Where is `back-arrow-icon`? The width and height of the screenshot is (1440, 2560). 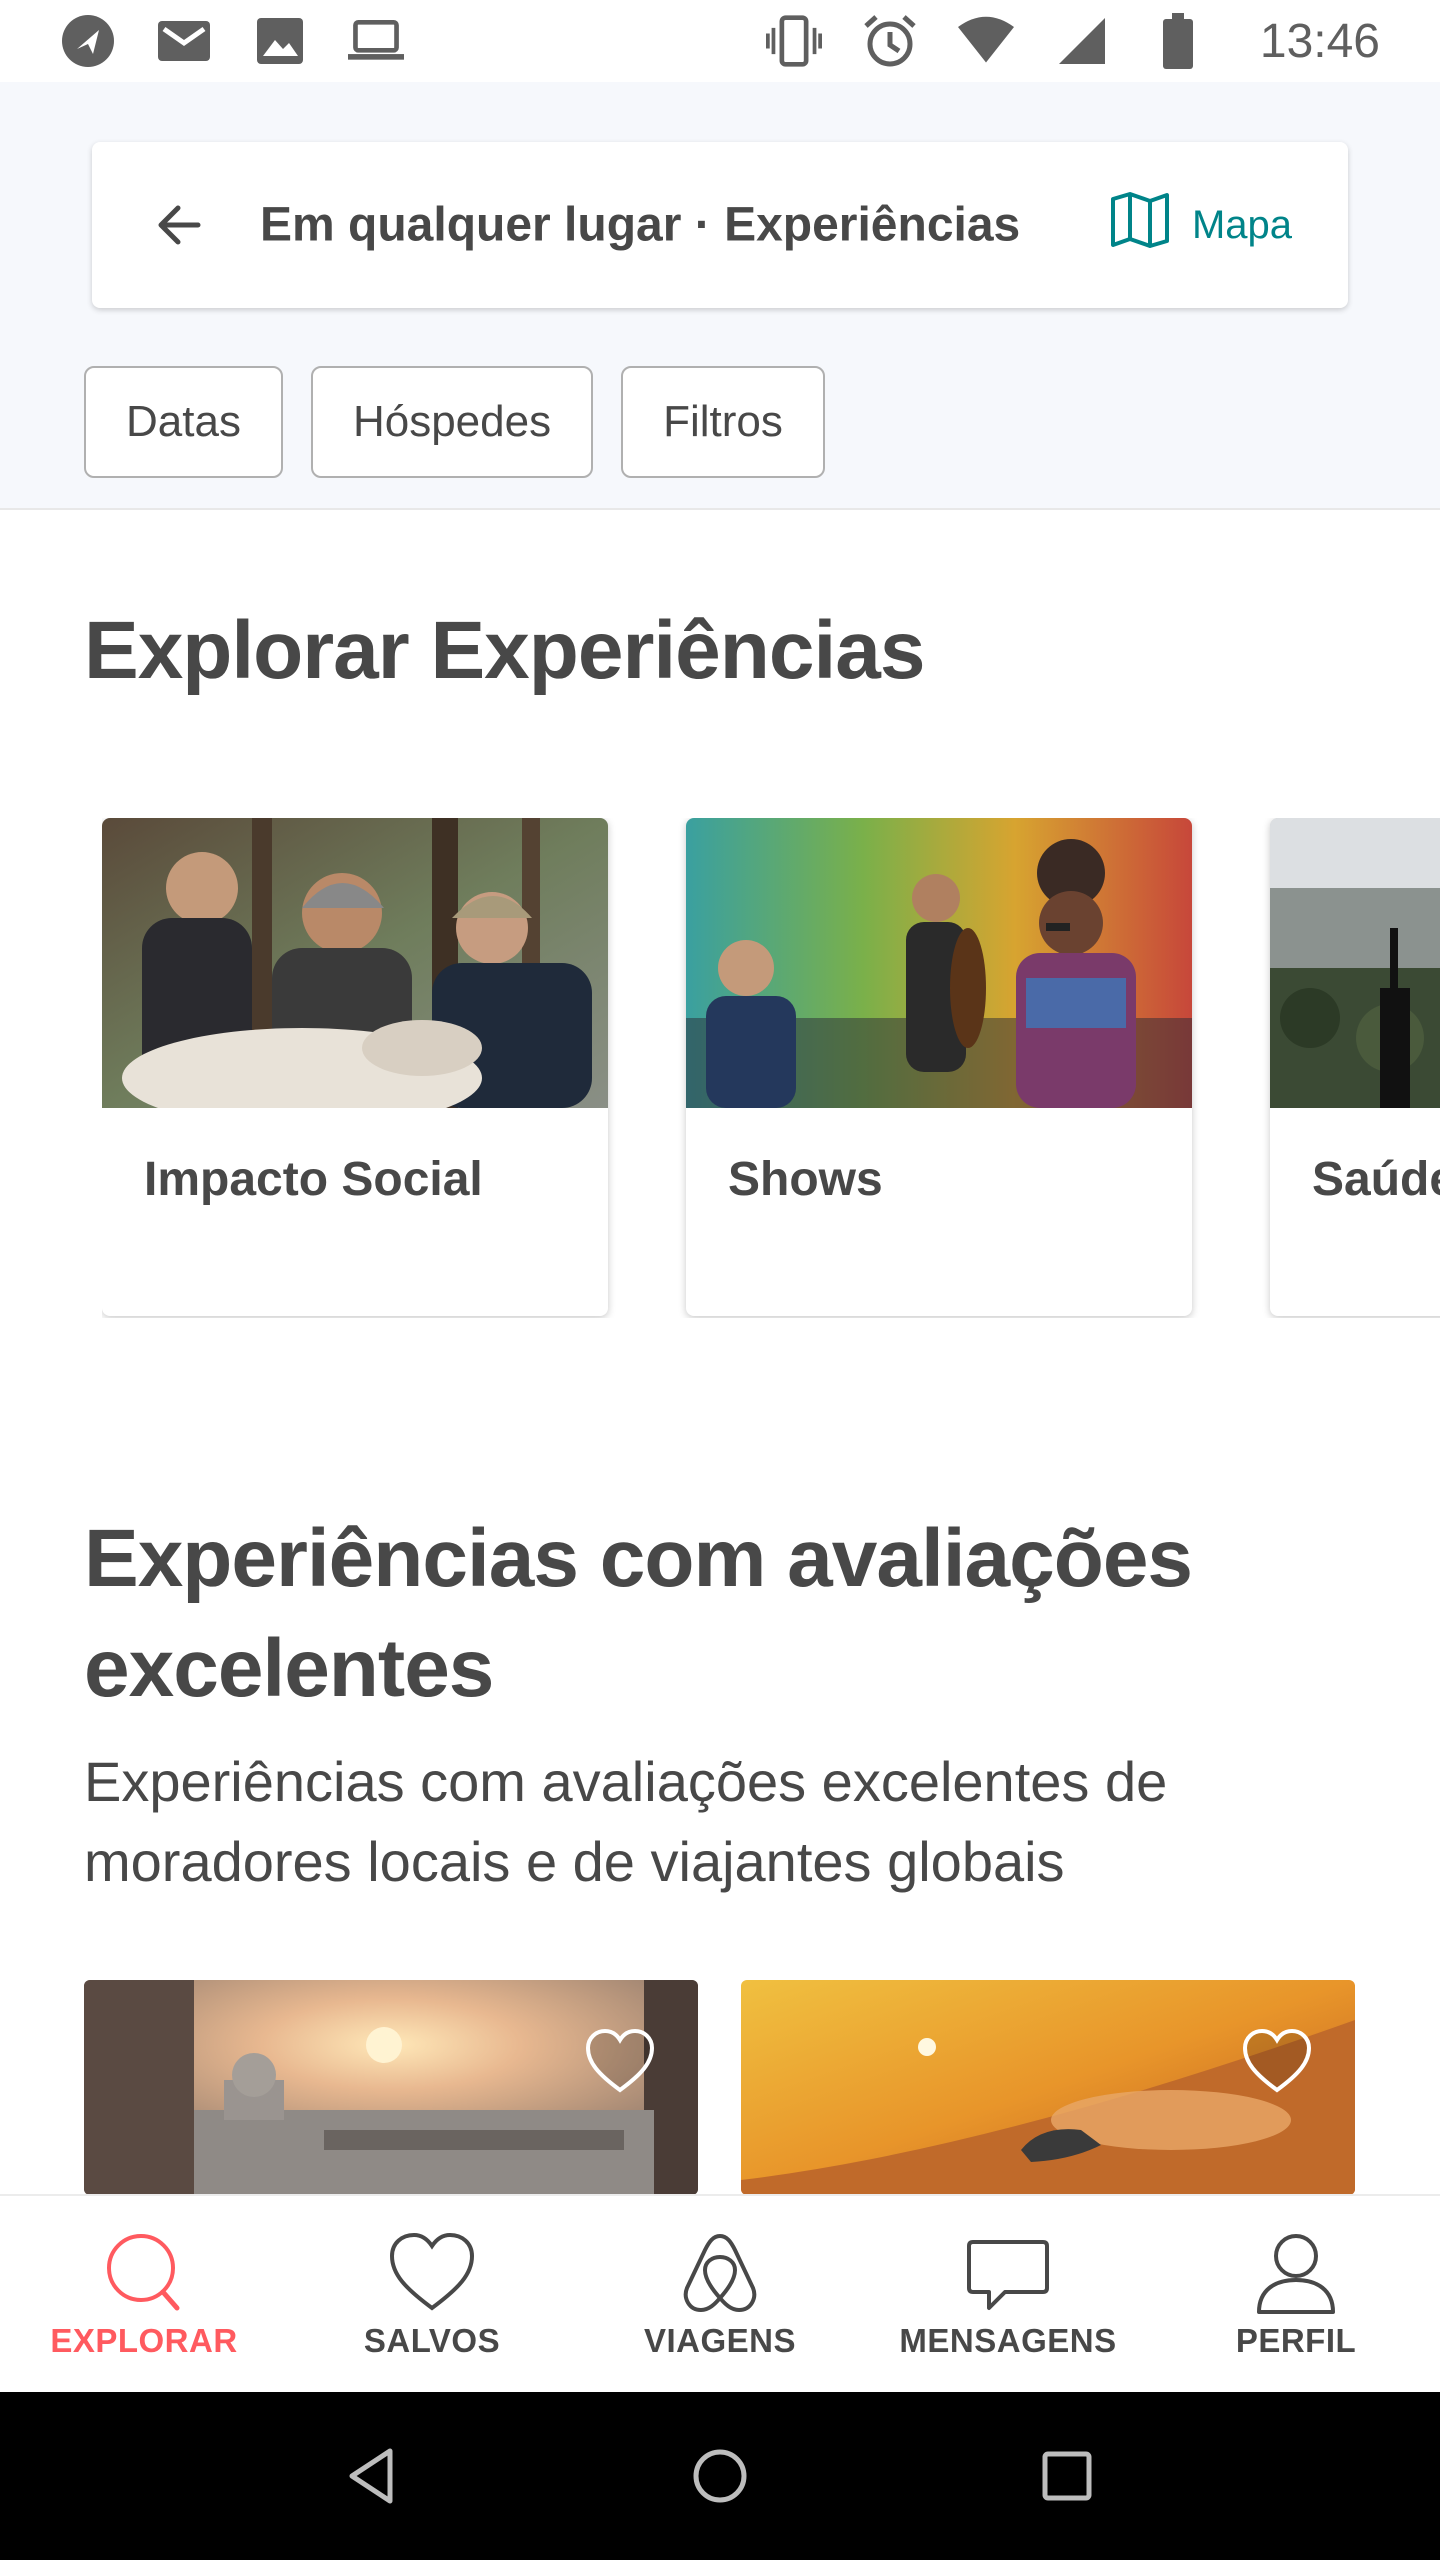 back-arrow-icon is located at coordinates (180, 225).